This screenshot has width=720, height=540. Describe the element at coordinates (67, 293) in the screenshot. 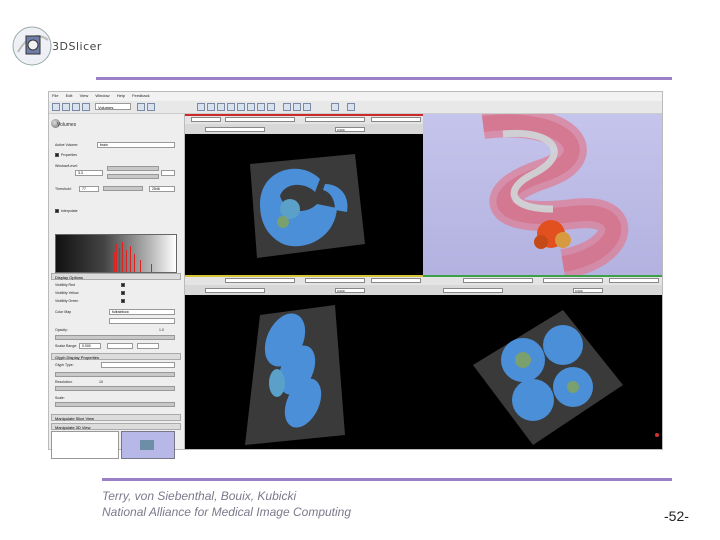

I see `visible-yellow-label: Visibility Yellow` at that location.